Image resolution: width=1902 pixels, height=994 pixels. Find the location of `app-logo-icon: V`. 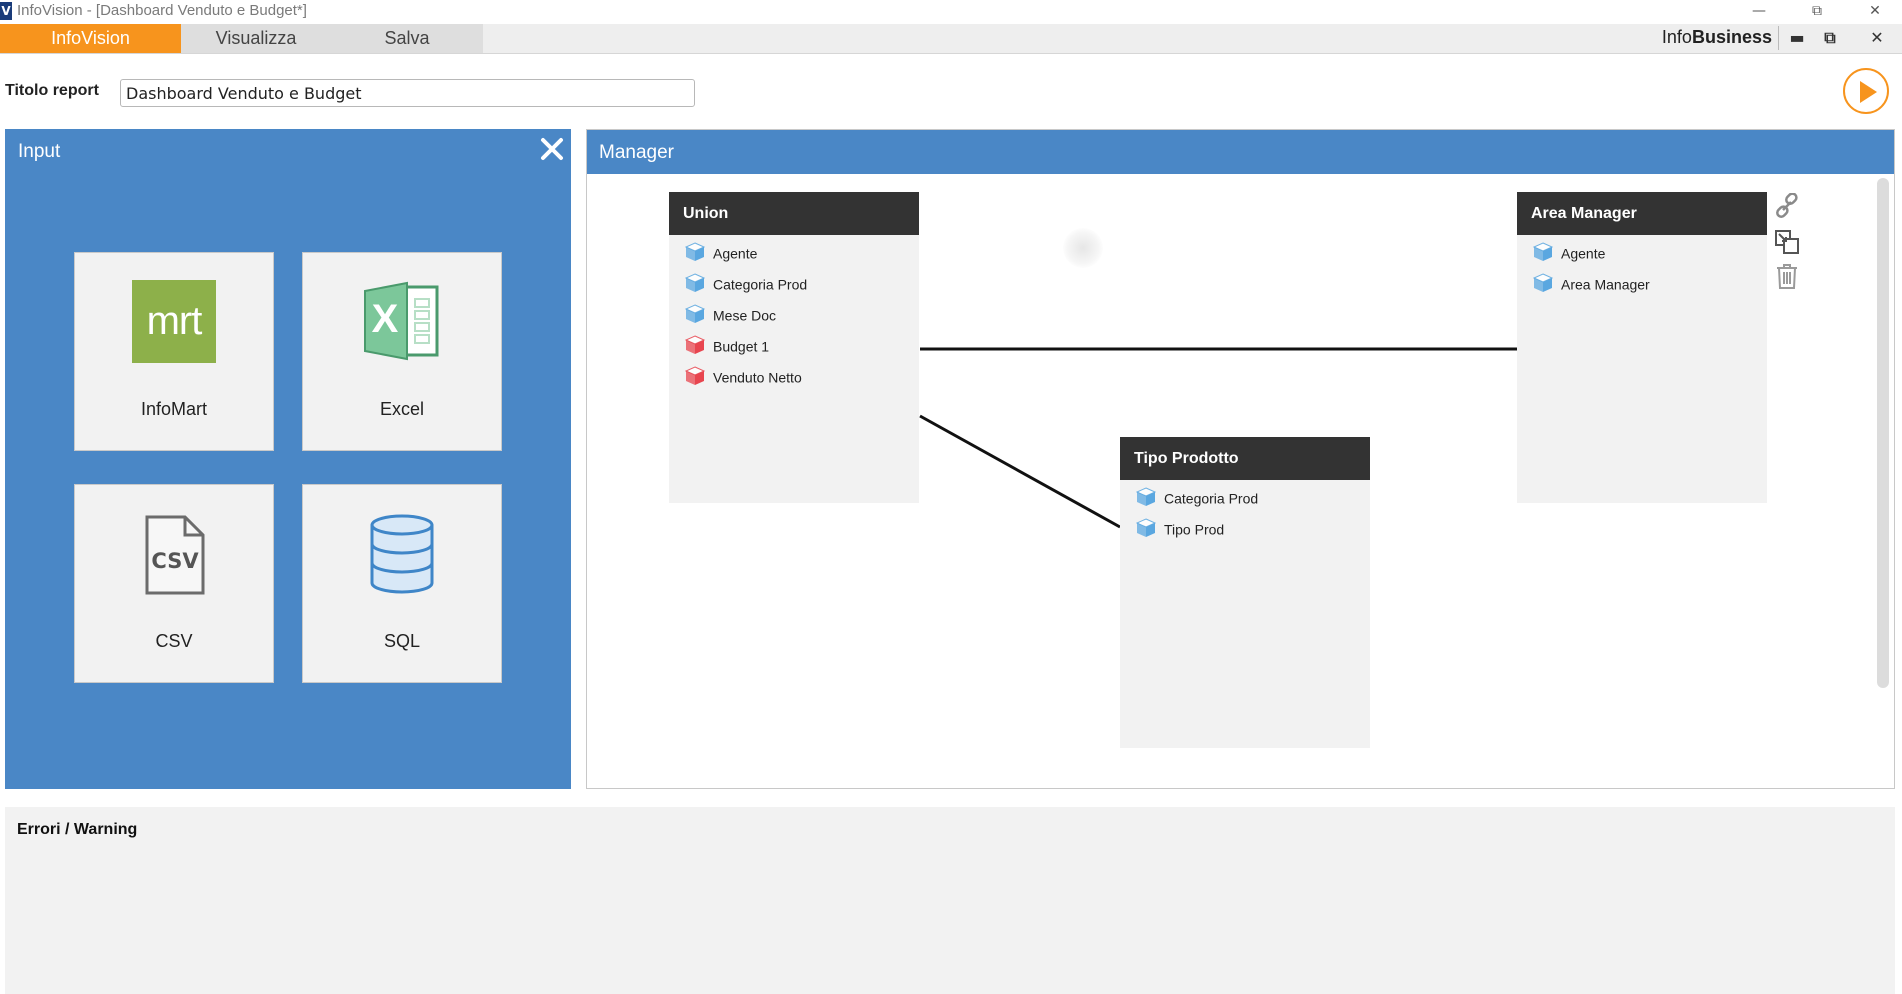

app-logo-icon: V is located at coordinates (6, 11).